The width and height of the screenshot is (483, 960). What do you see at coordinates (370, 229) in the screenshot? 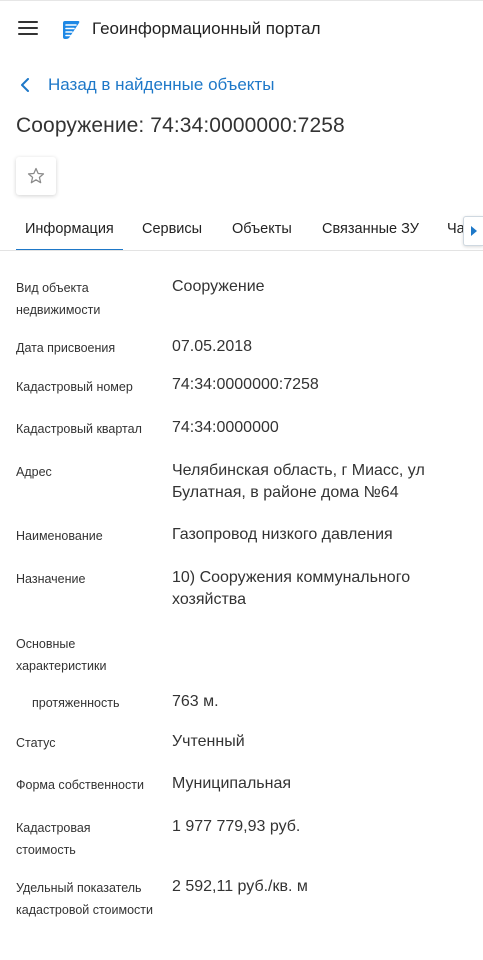
I see `tab-related-land: Связанные ЗУ` at bounding box center [370, 229].